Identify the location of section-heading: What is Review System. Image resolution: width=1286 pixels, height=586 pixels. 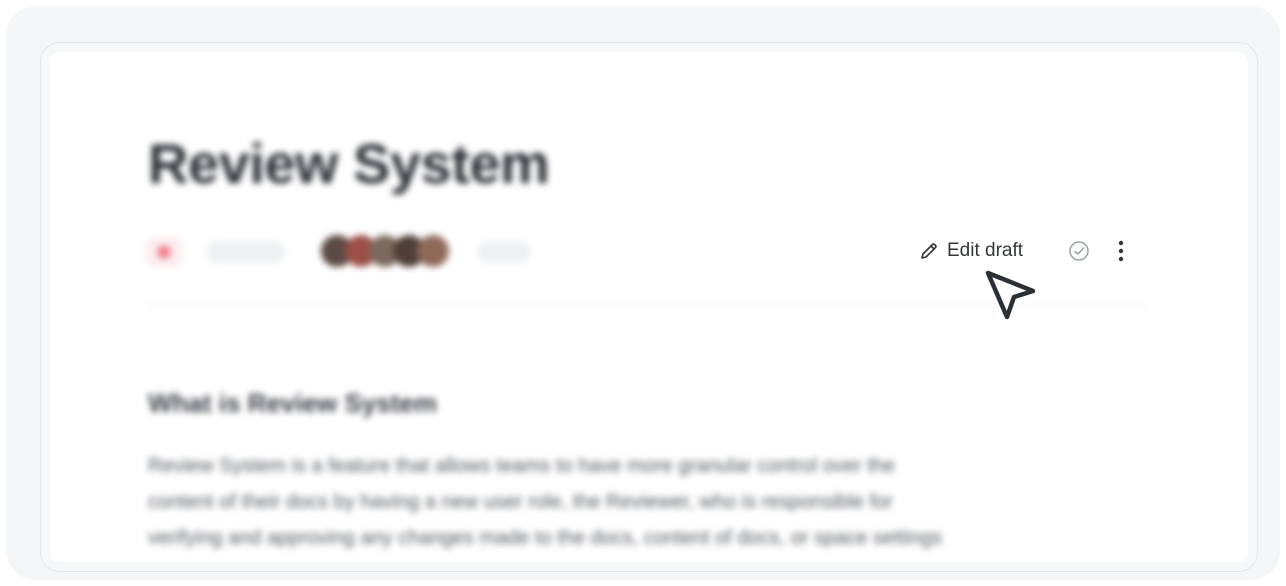
(292, 403).